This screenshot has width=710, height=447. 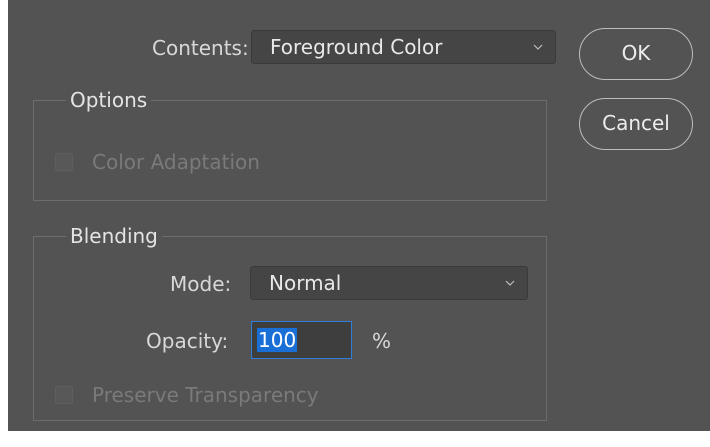 I want to click on options-legend: Options, so click(x=109, y=100).